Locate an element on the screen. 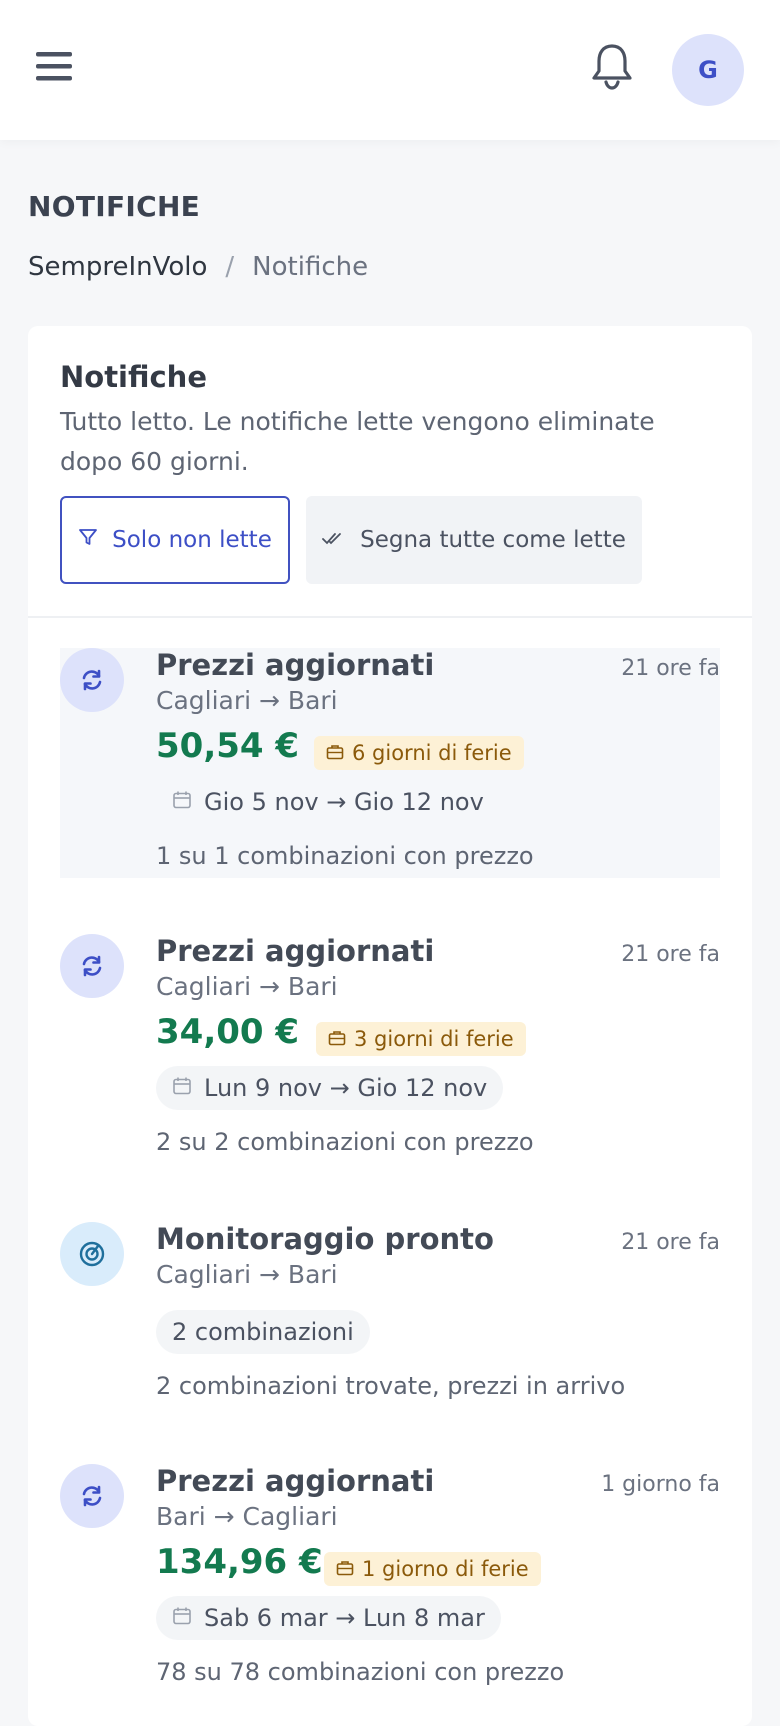 The image size is (780, 1726). double-check-icon is located at coordinates (333, 540).